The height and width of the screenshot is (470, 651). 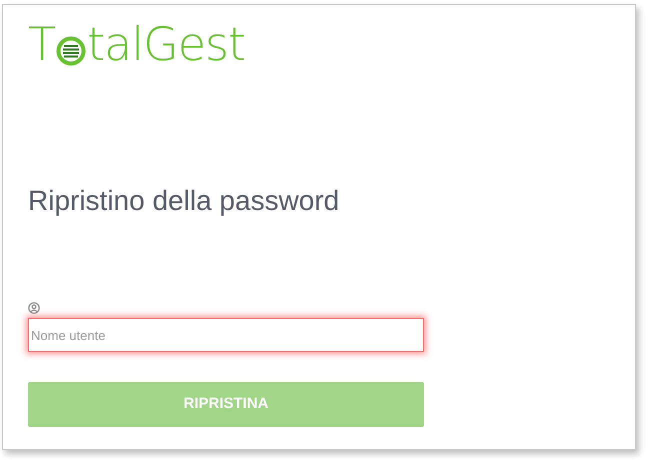 I want to click on logo-mark-icon, so click(x=71, y=51).